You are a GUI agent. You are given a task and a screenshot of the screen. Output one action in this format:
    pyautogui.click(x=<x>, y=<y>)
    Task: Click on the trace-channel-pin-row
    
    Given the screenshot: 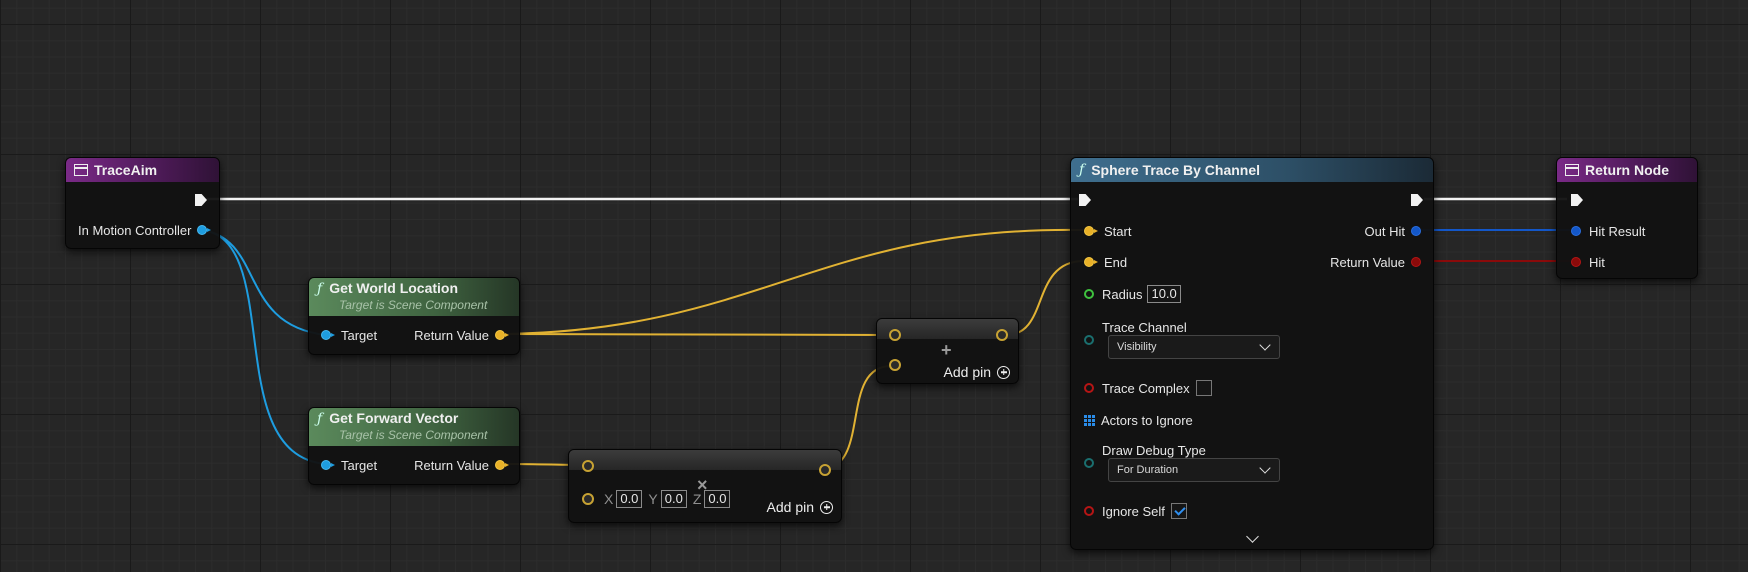 What is the action you would take?
    pyautogui.click(x=1089, y=340)
    